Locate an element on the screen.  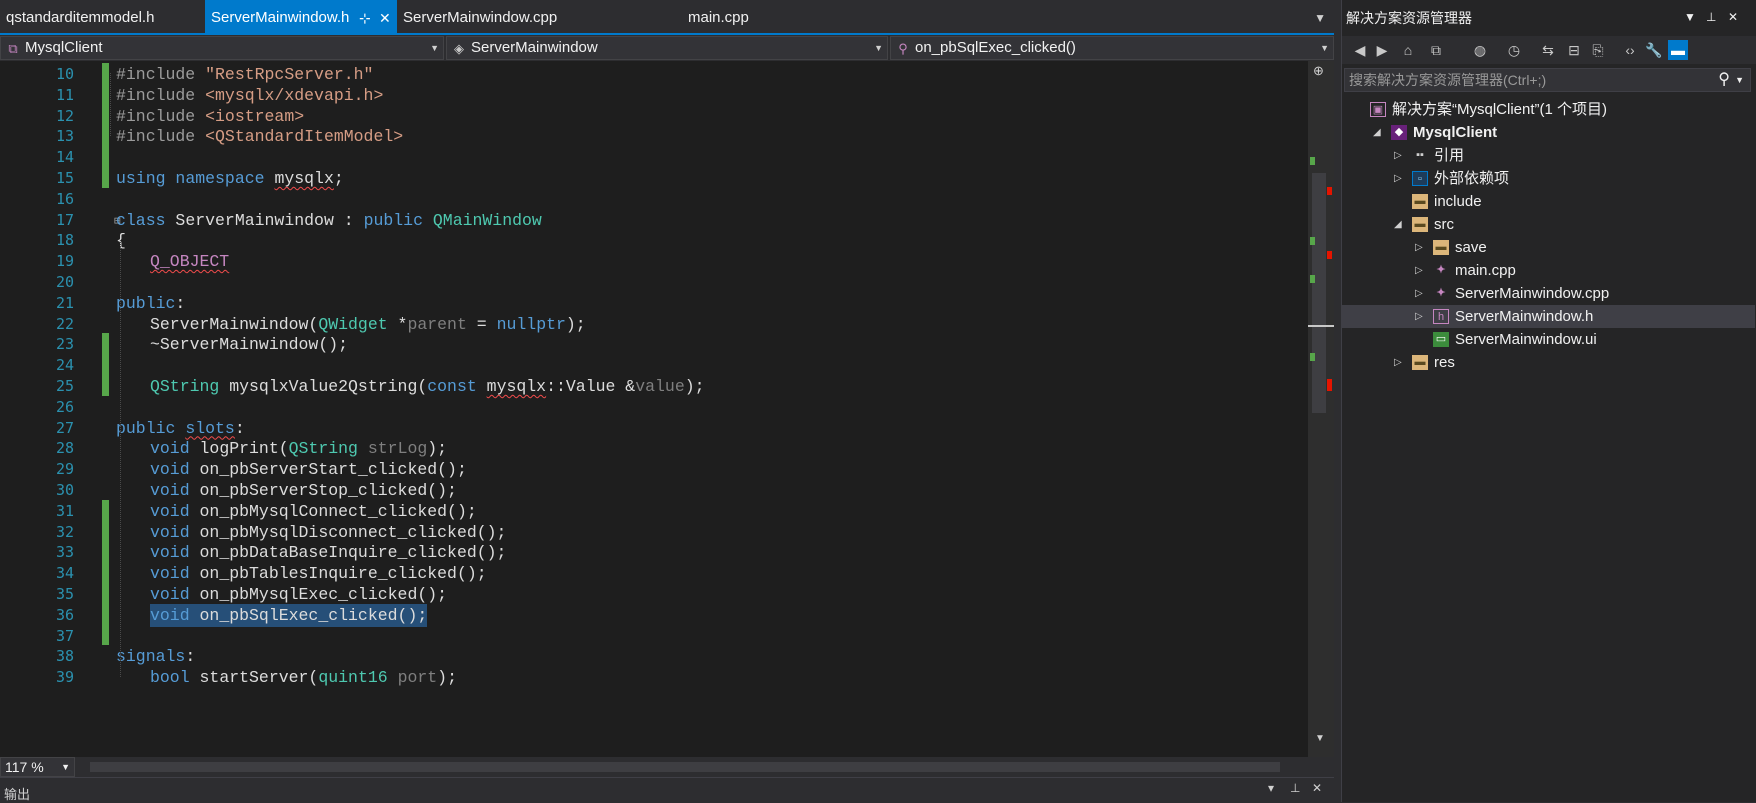
code-line: 24 is located at coordinates (654, 365).